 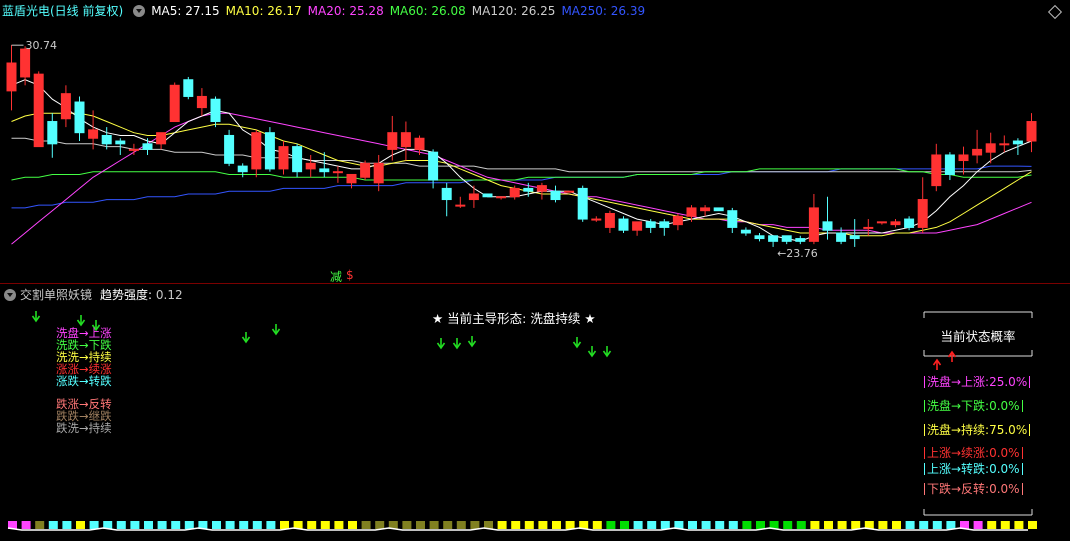 What do you see at coordinates (62, 11) in the screenshot?
I see `stock-title: 蓝盾光电(日线 前复权)` at bounding box center [62, 11].